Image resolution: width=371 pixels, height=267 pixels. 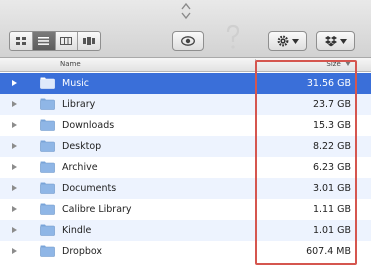 I want to click on list-view-button, so click(x=44, y=41).